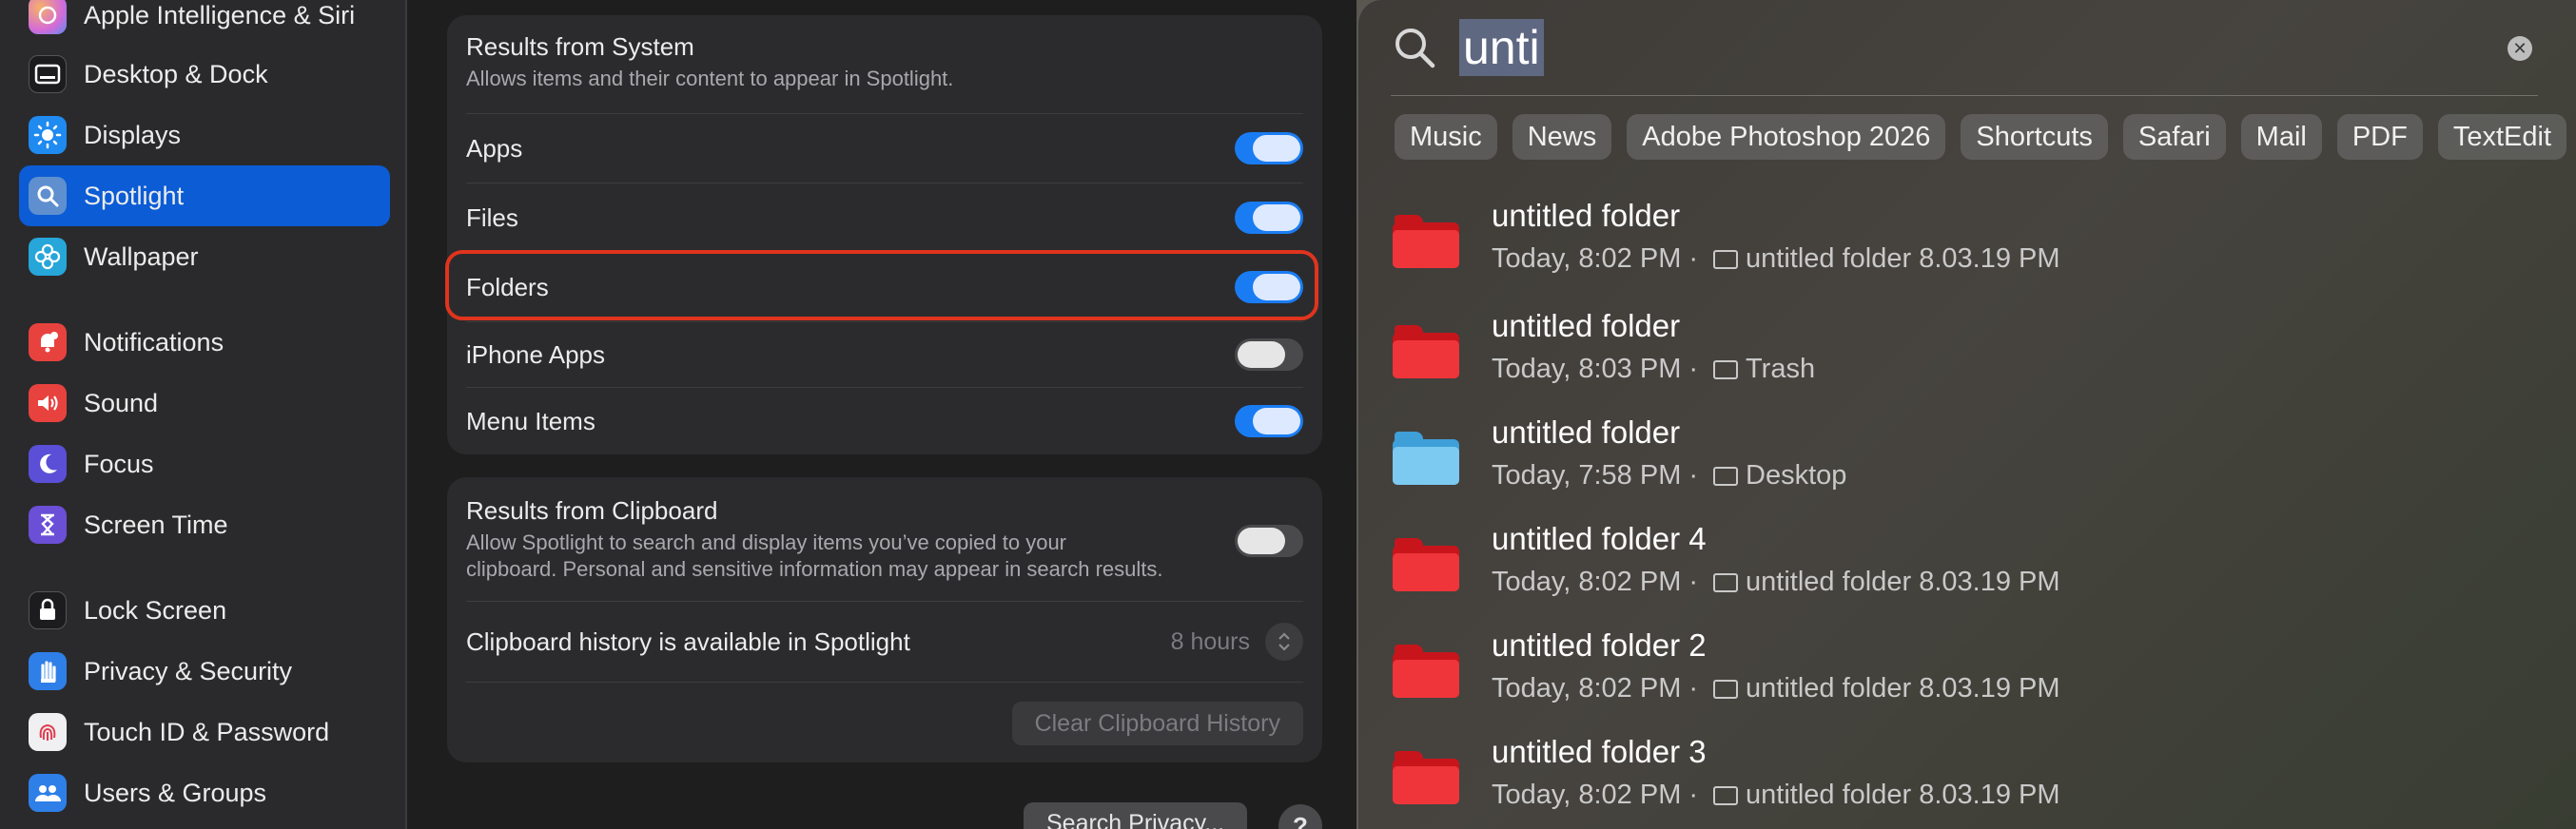  What do you see at coordinates (48, 793) in the screenshot?
I see `users-icon` at bounding box center [48, 793].